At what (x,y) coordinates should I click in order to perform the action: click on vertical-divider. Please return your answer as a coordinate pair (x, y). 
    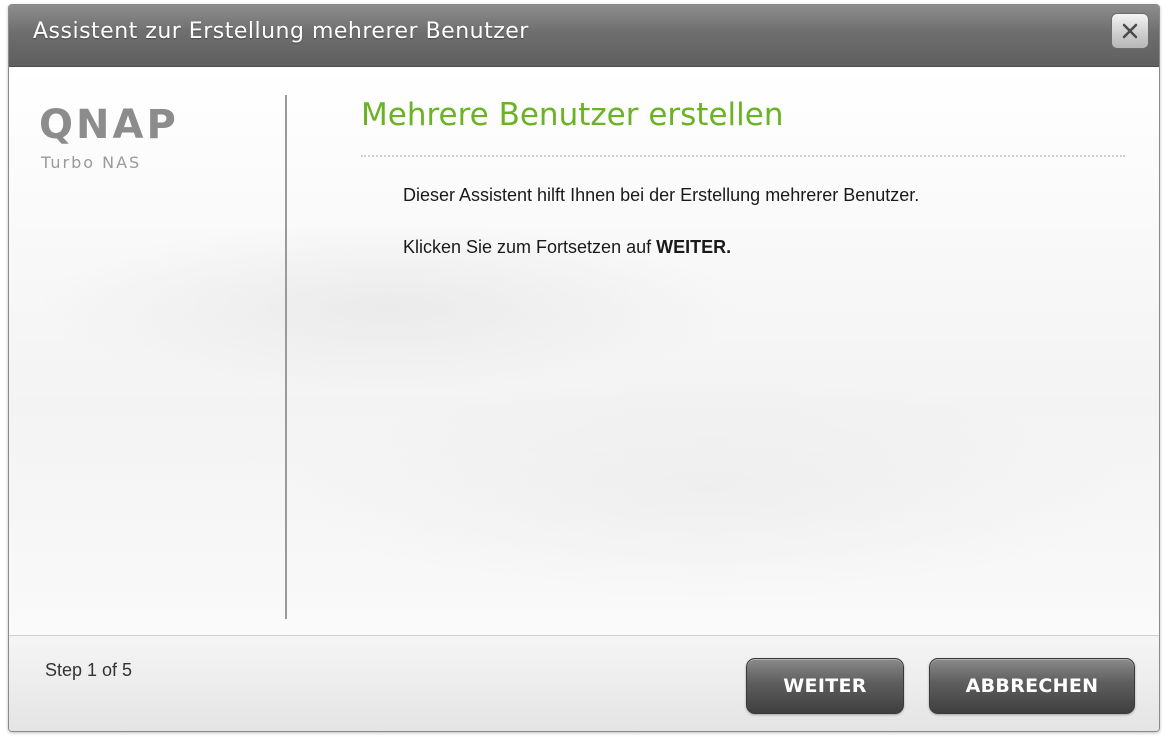
    Looking at the image, I should click on (286, 357).